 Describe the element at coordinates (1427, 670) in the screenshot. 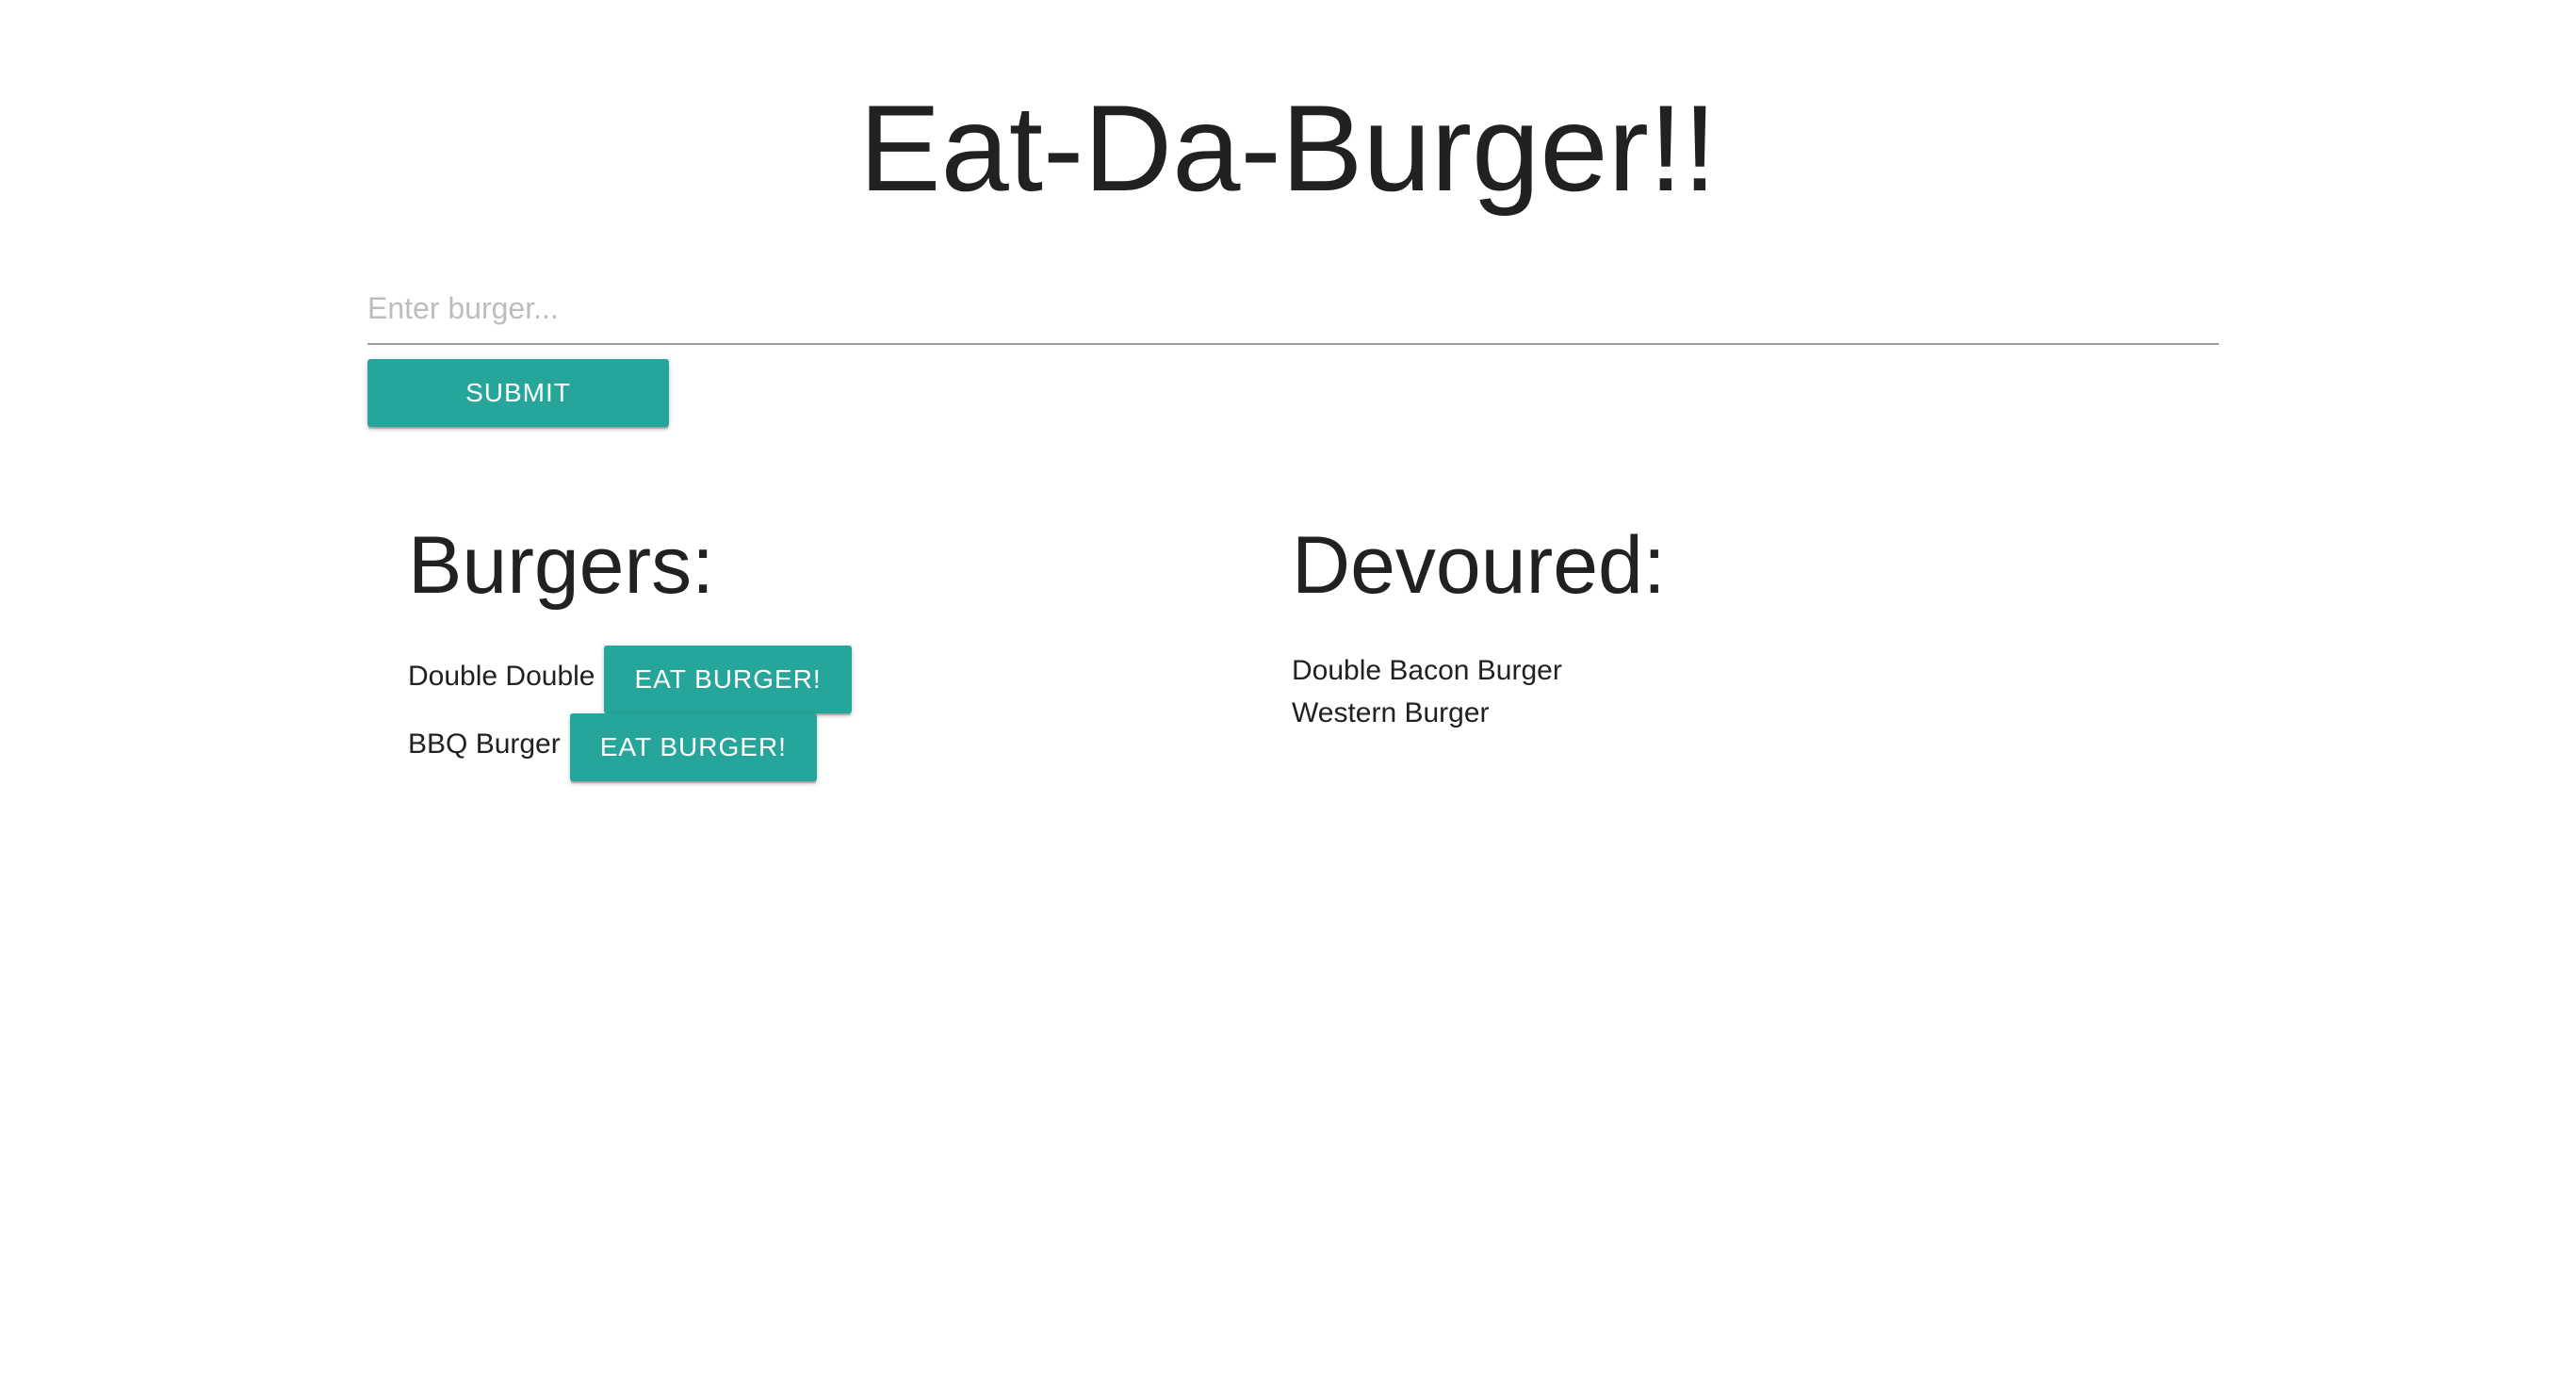

I see `devoured-list-item: Double Bacon Burger` at that location.